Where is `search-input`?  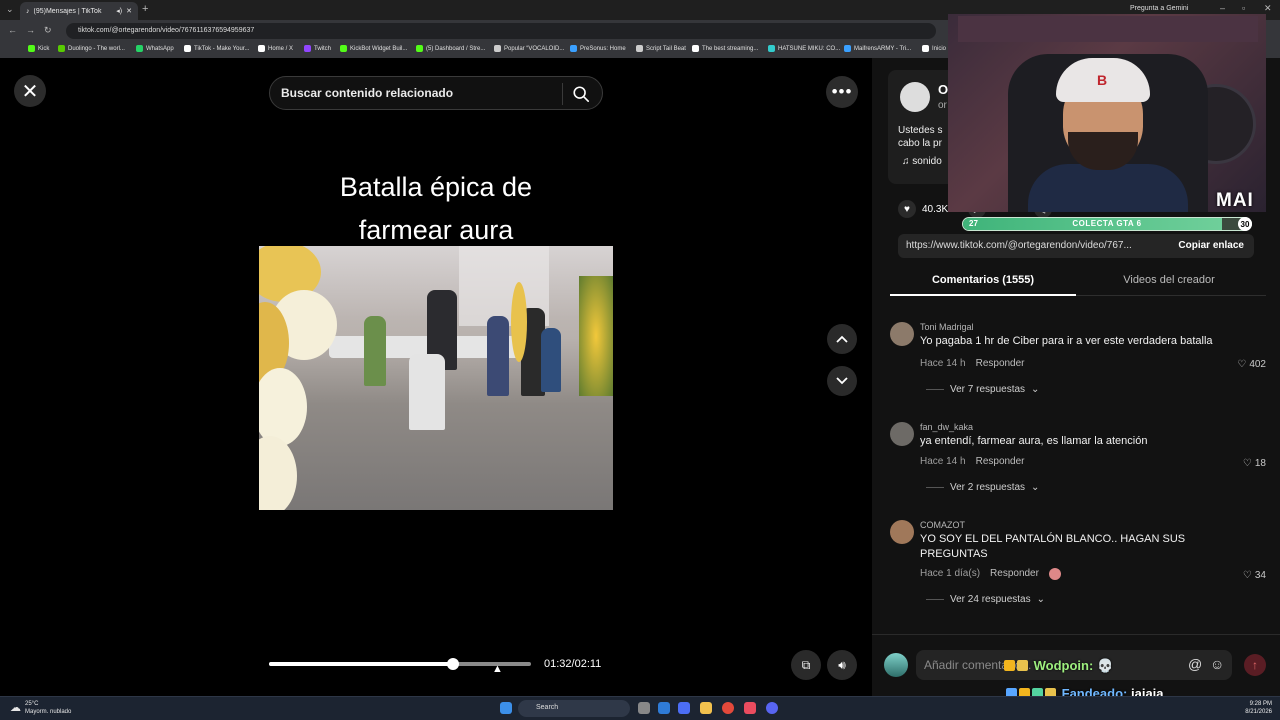 search-input is located at coordinates (416, 93).